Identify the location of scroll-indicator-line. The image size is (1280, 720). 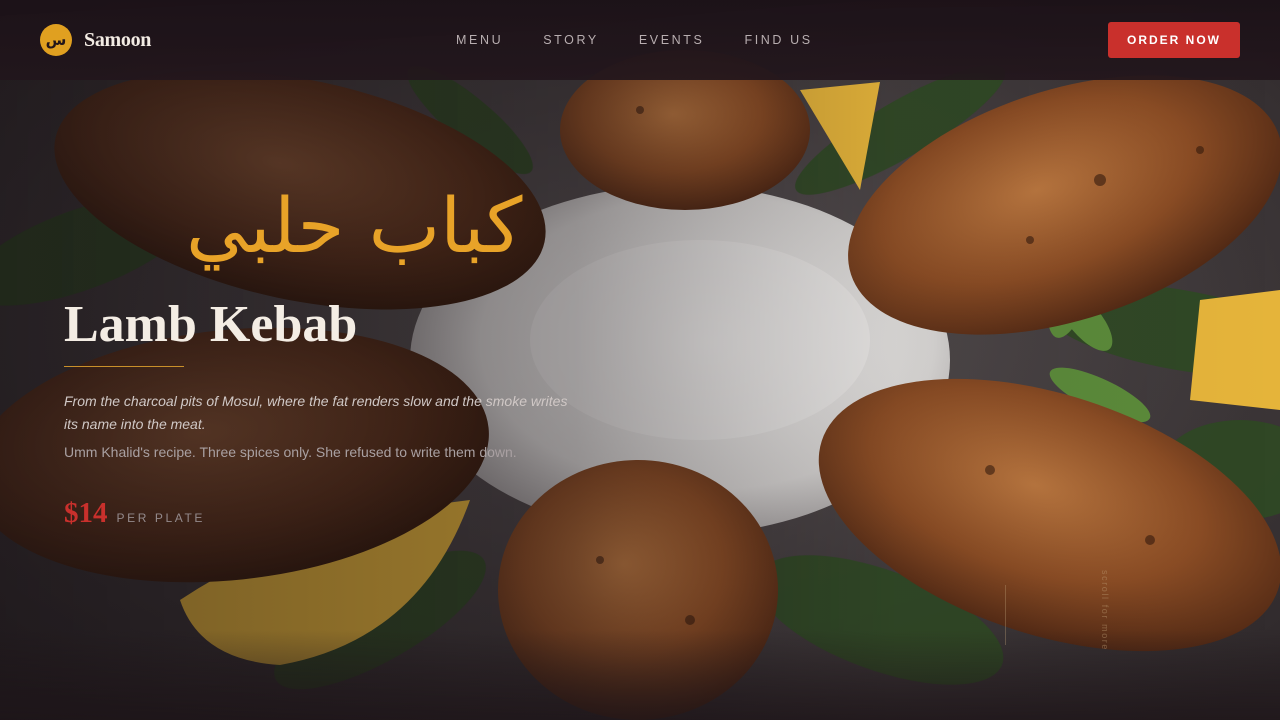
(1005, 615).